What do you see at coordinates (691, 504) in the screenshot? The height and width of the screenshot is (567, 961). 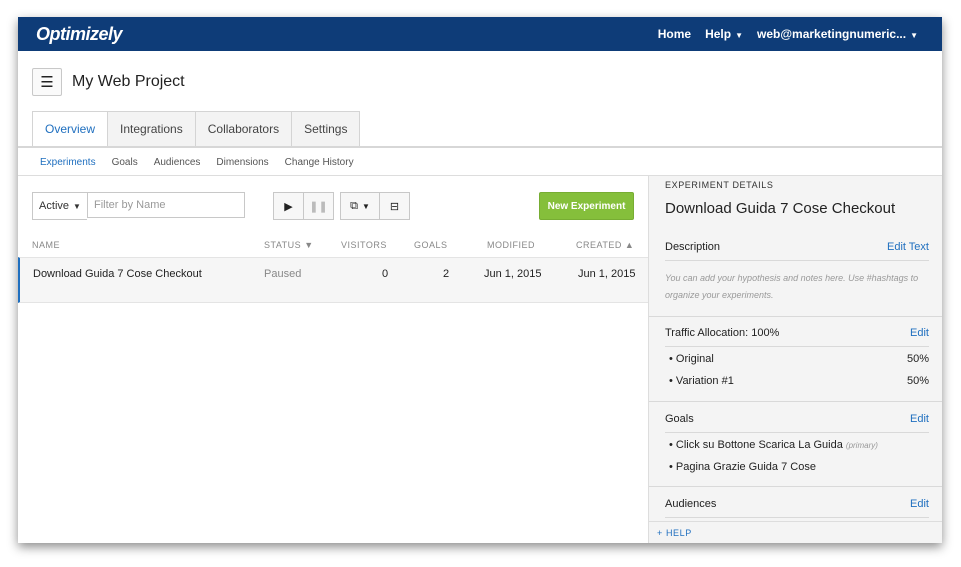 I see `audiences-label: Audiences` at bounding box center [691, 504].